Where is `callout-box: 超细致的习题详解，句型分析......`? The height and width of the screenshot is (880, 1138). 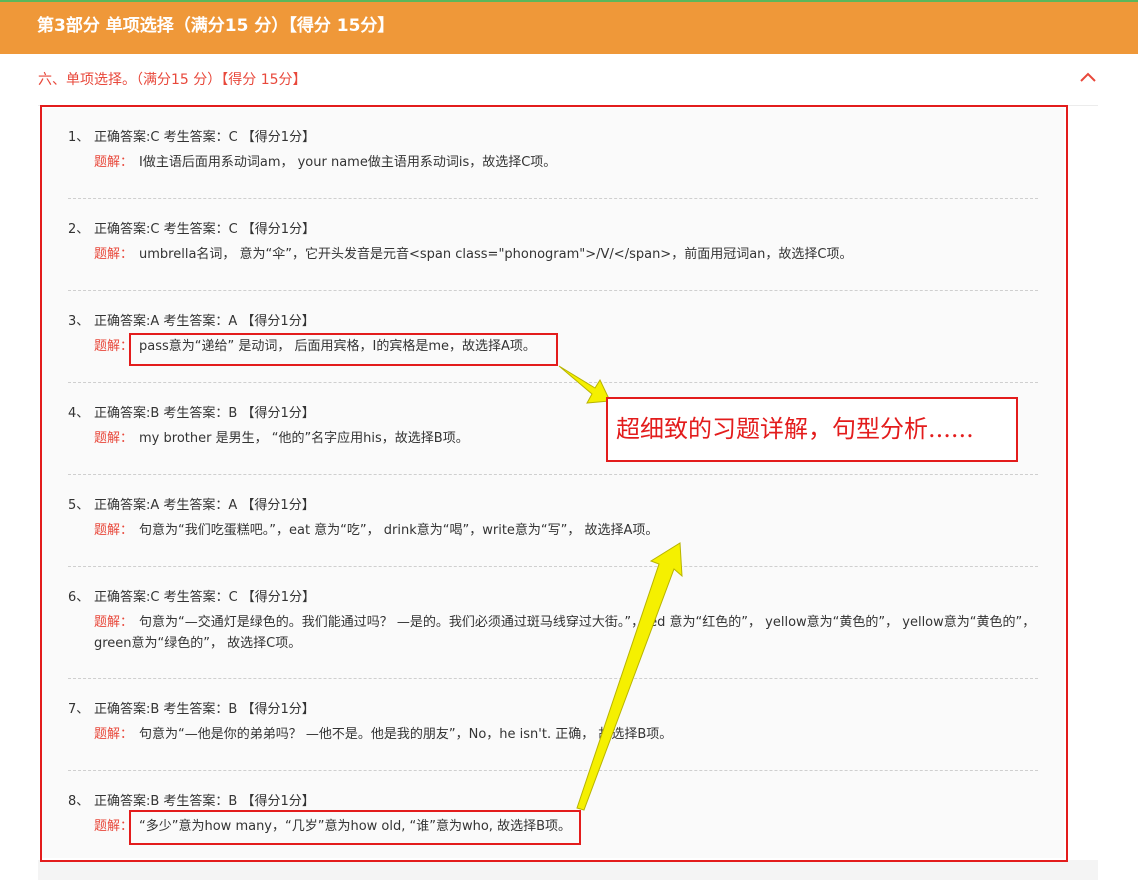
callout-box: 超细致的习题详解，句型分析...... is located at coordinates (812, 429).